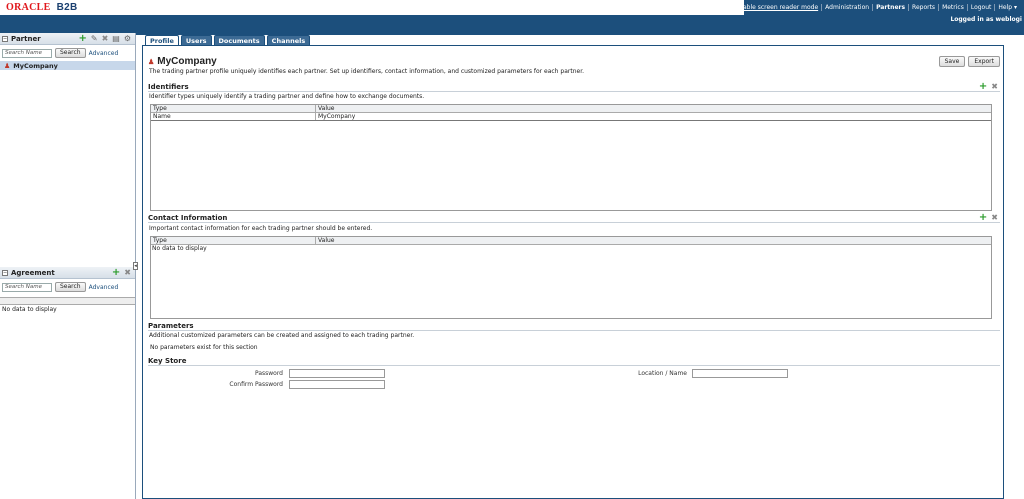 This screenshot has width=1024, height=499. What do you see at coordinates (239, 40) in the screenshot?
I see `tab-documents: Documents` at bounding box center [239, 40].